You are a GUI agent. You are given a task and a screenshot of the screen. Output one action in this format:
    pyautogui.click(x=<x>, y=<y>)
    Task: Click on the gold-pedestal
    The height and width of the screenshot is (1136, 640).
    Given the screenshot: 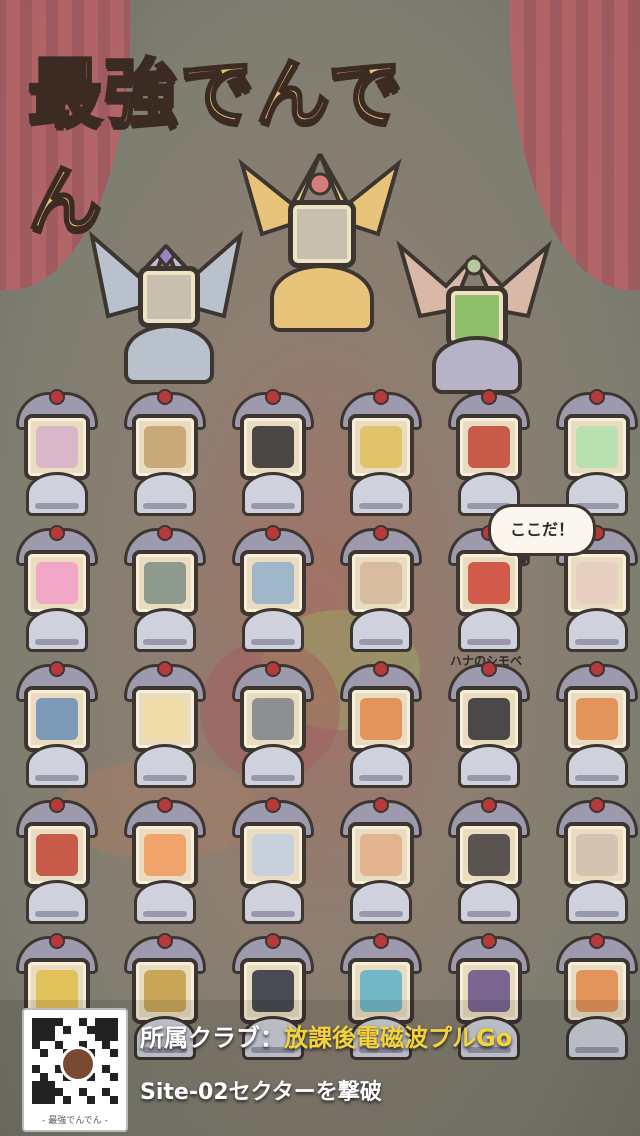 What is the action you would take?
    pyautogui.click(x=322, y=298)
    